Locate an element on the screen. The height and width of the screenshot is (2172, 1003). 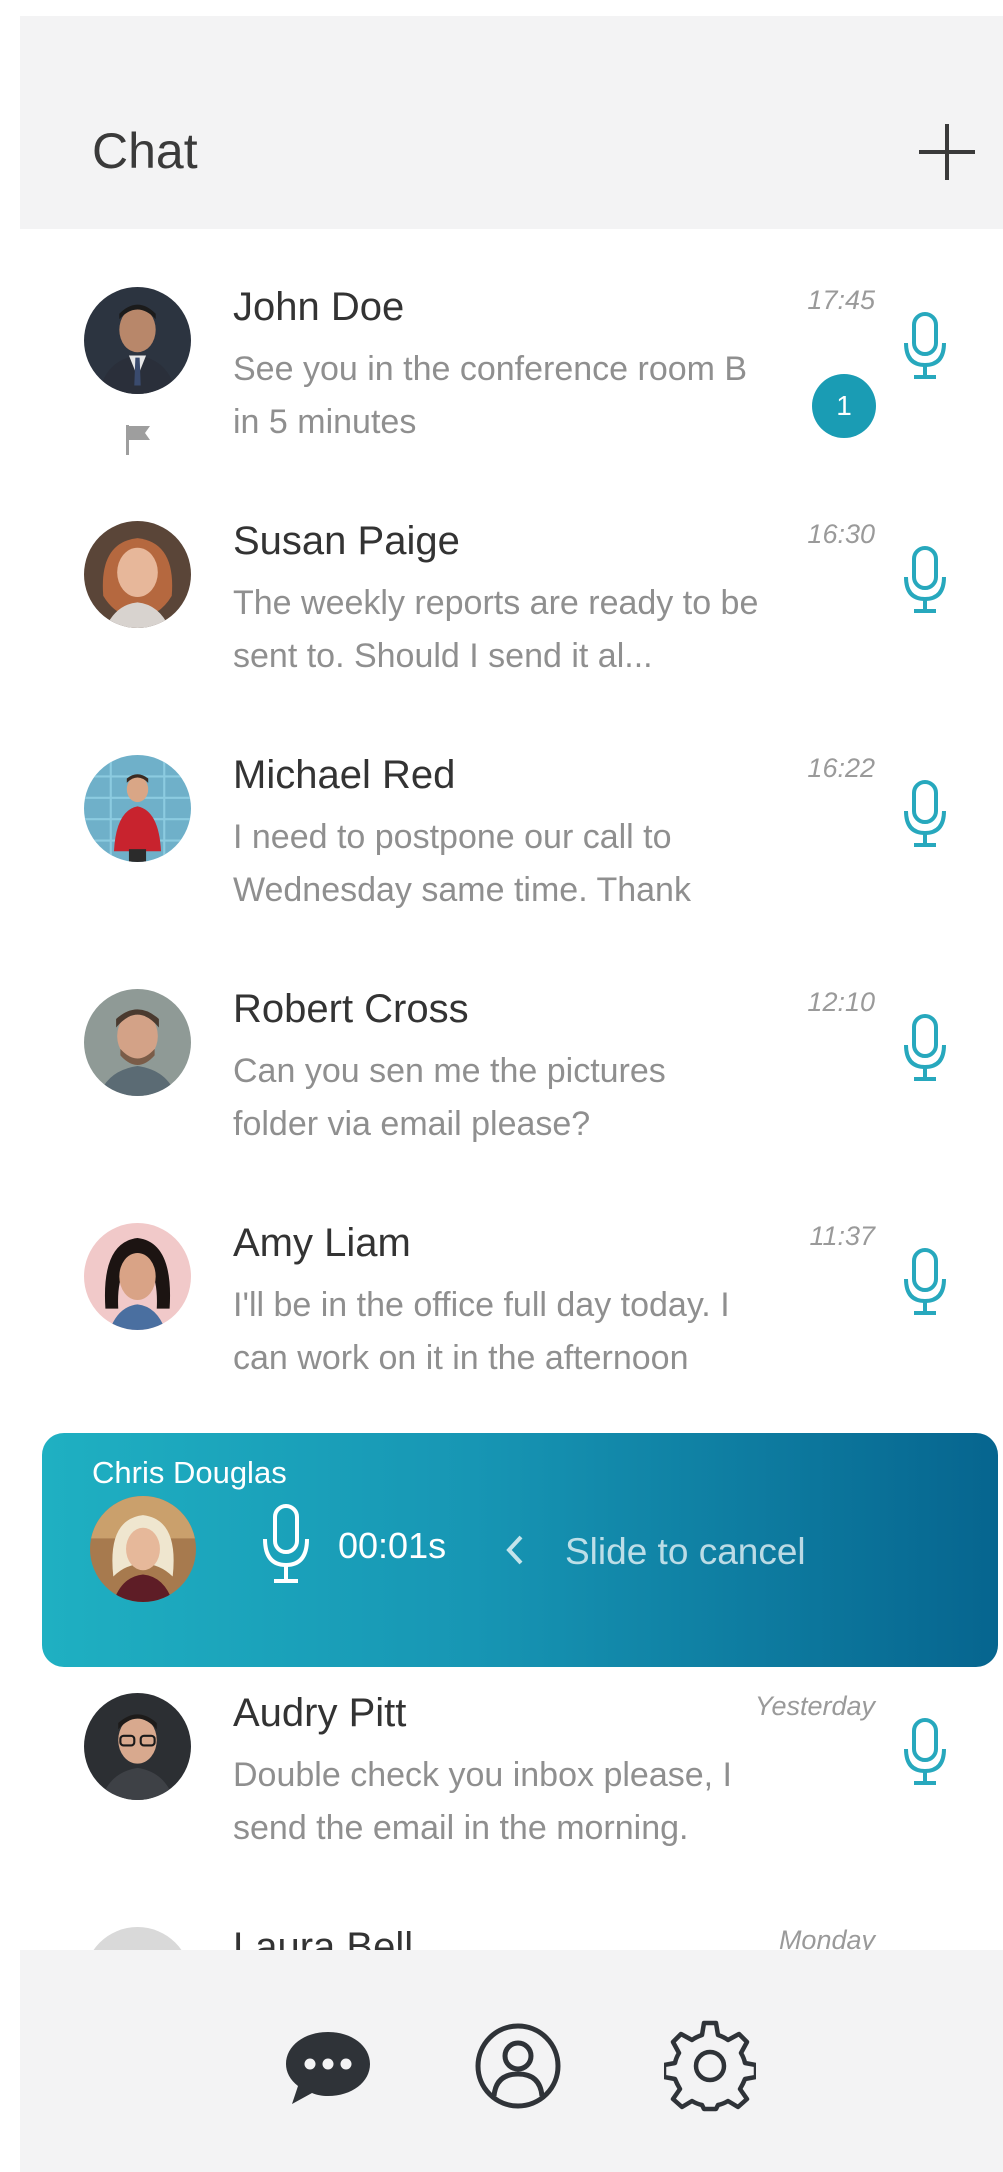
chat-item-laura-bell: Laura Bell Monday is located at coordinates (511, 1914).